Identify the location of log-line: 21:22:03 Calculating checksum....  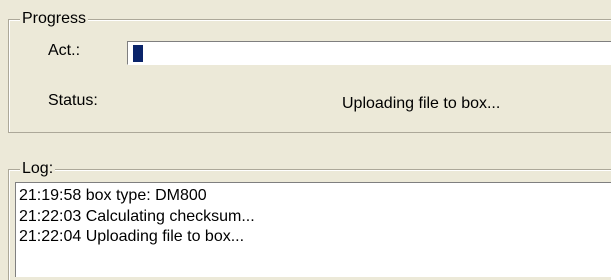
(137, 216).